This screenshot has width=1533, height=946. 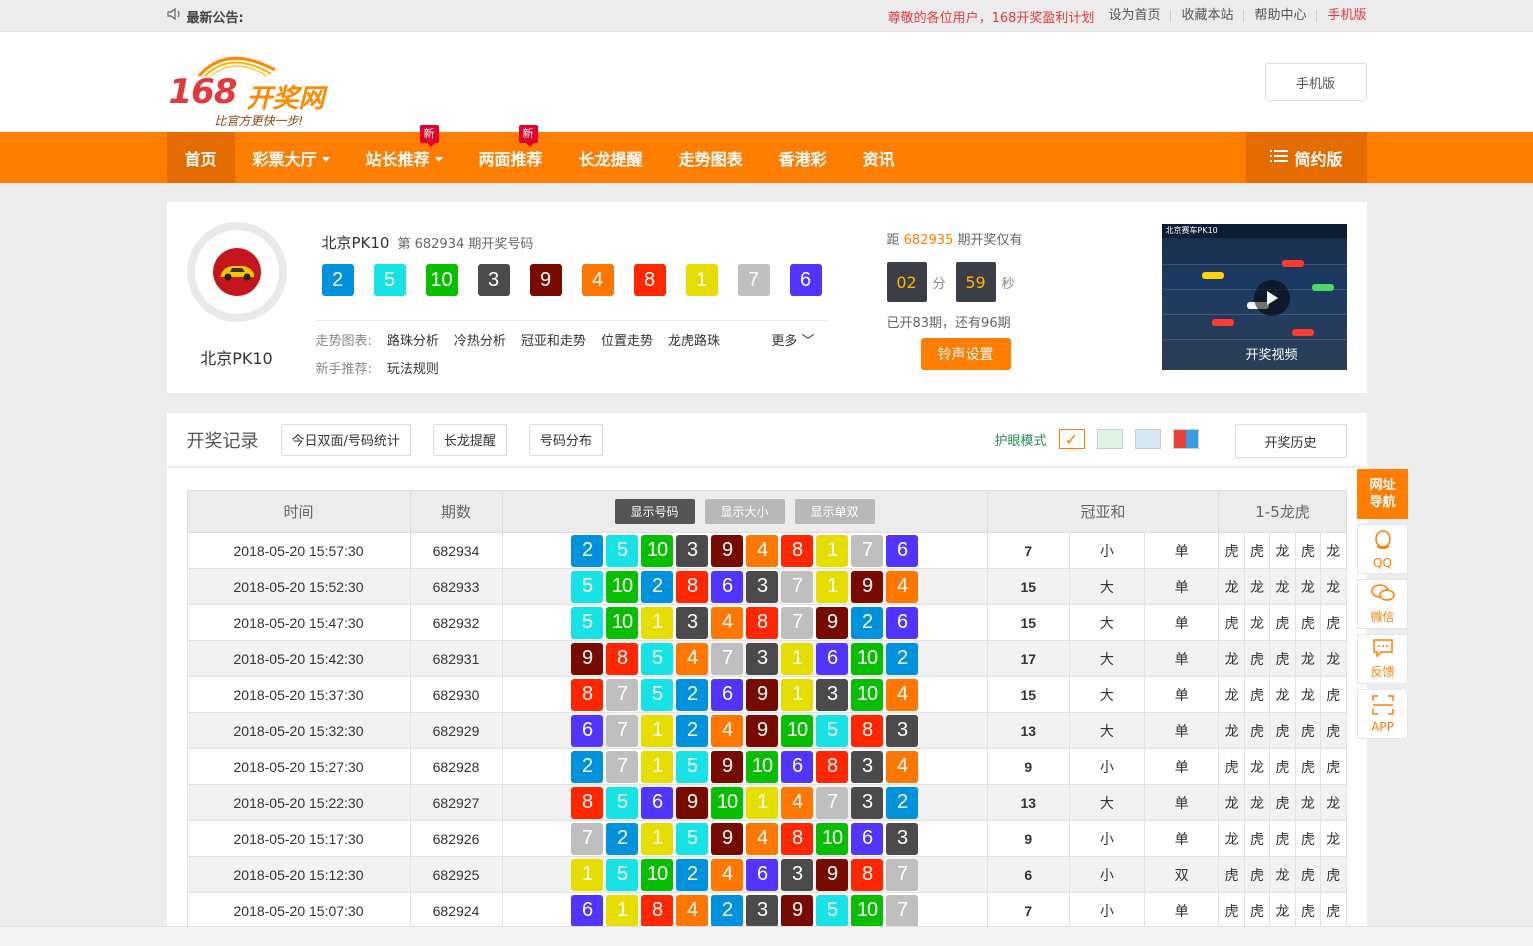 What do you see at coordinates (469, 439) in the screenshot?
I see `tab-long-dragon: 长龙提醒` at bounding box center [469, 439].